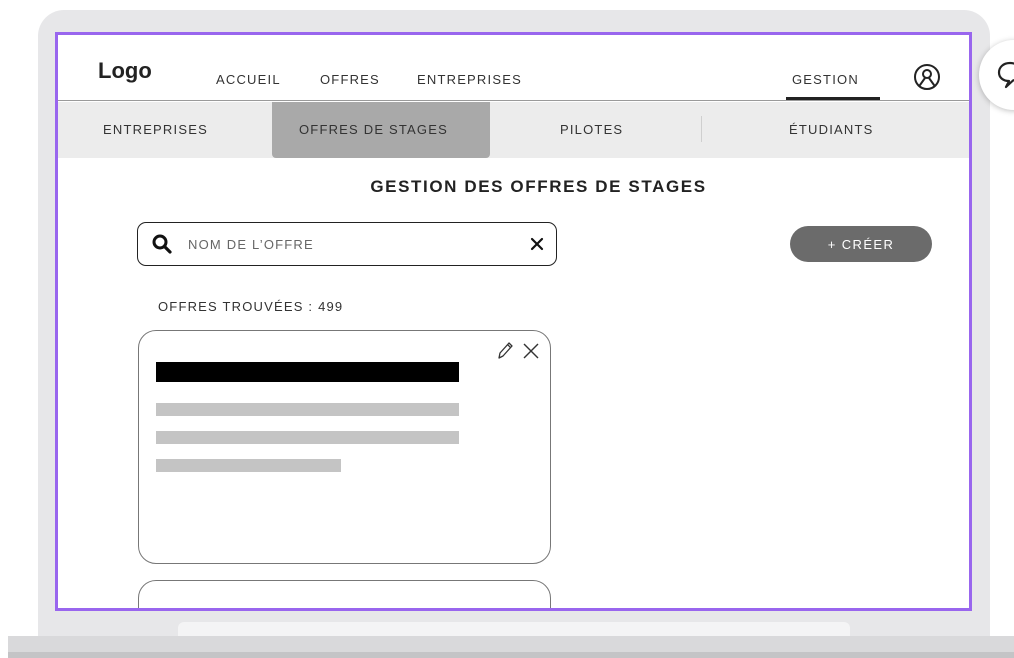 The width and height of the screenshot is (1014, 658). I want to click on tab-divider, so click(701, 129).